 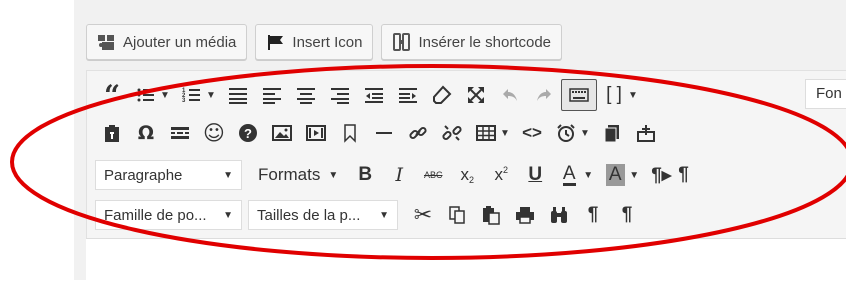 What do you see at coordinates (423, 215) in the screenshot?
I see `scissors-icon: ✂` at bounding box center [423, 215].